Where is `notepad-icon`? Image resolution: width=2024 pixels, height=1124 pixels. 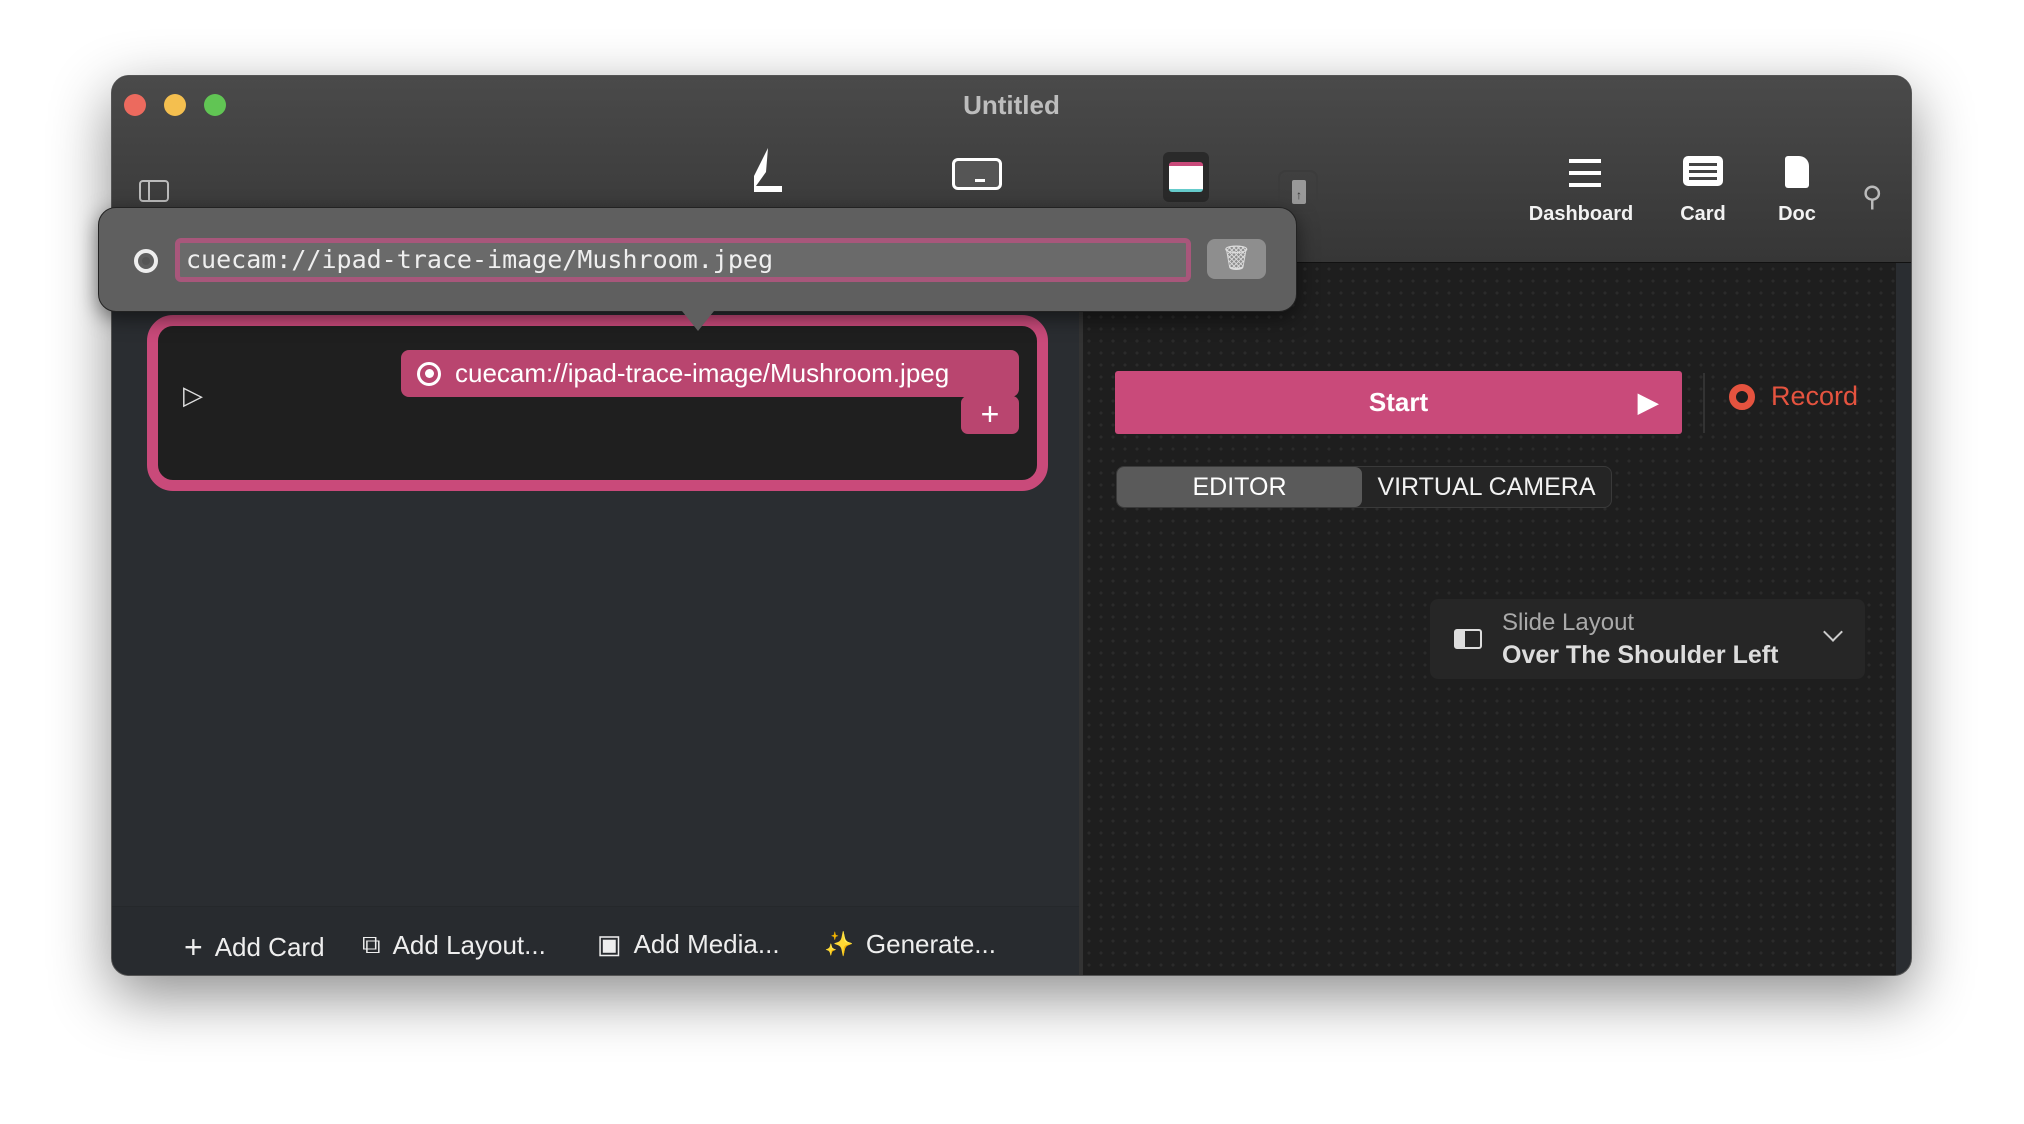 notepad-icon is located at coordinates (1186, 177).